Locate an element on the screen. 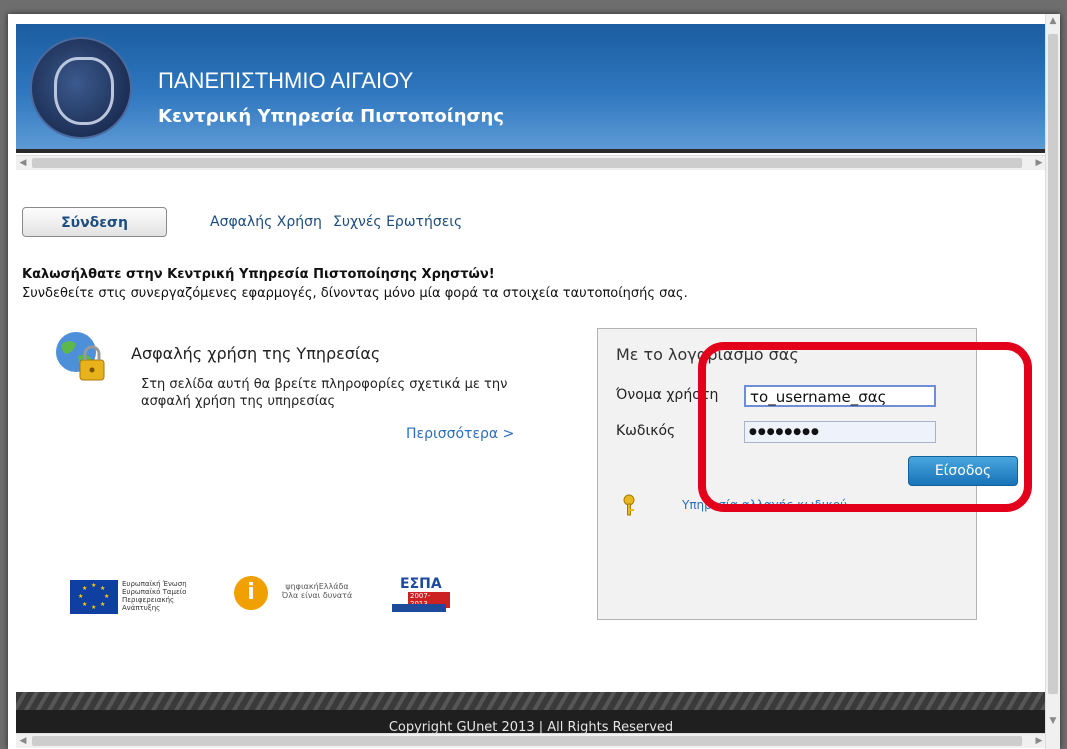 Image resolution: width=1067 pixels, height=749 pixels. university-title: ΠΑΝΕΠΙΣΤΗΜΙΟ ΑΙΓΑΙΟΥ is located at coordinates (286, 80).